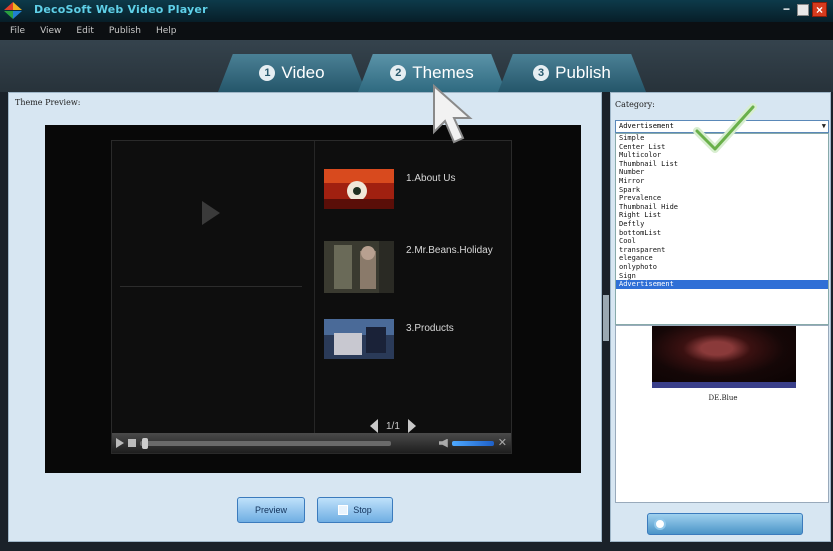  What do you see at coordinates (416, 197) in the screenshot?
I see `playlist-item: 1.About Us` at bounding box center [416, 197].